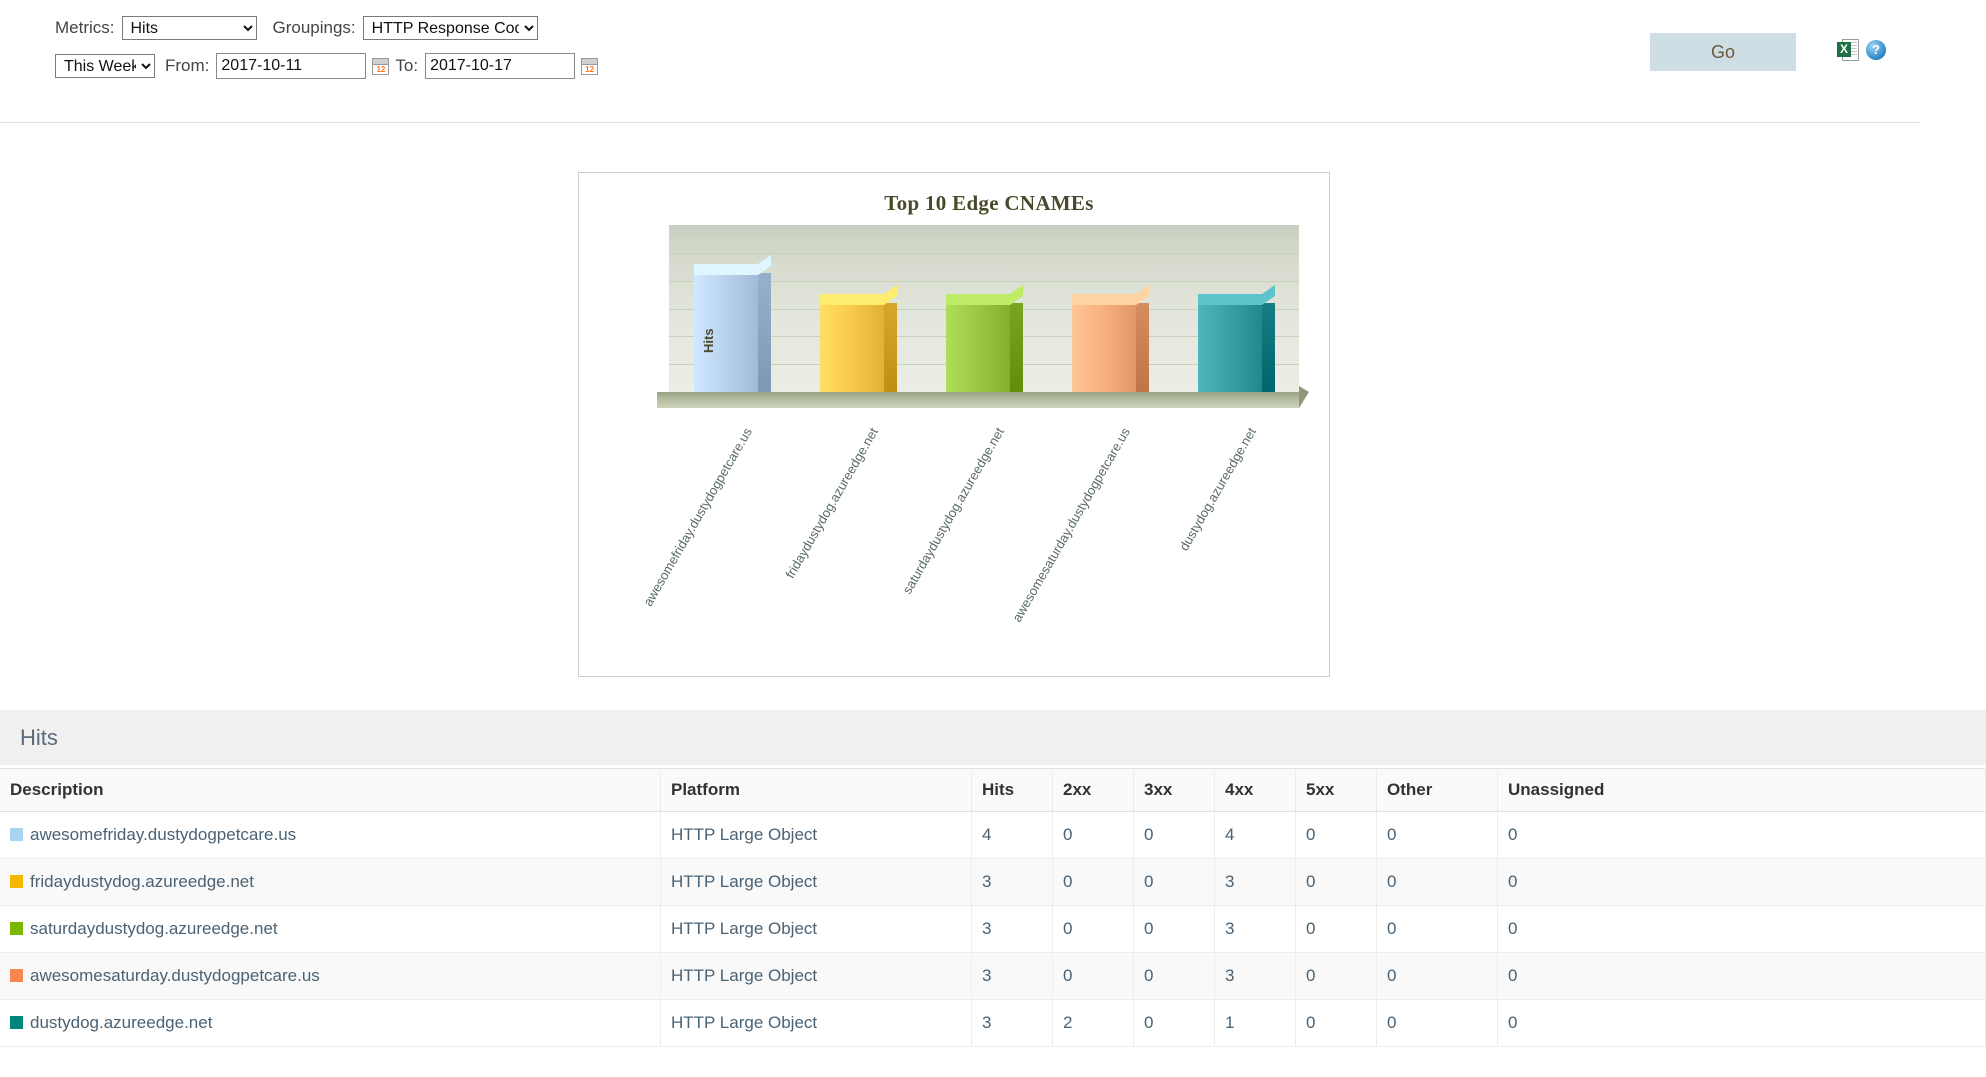  Describe the element at coordinates (1336, 790) in the screenshot. I see `column-header-5xx: 5xx` at that location.